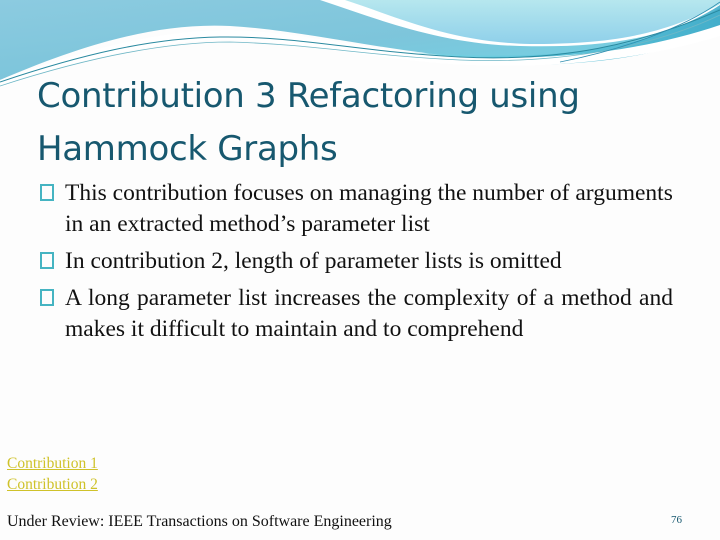 This screenshot has height=540, width=720. I want to click on link-contribution-1: Contribution 1, so click(52, 463).